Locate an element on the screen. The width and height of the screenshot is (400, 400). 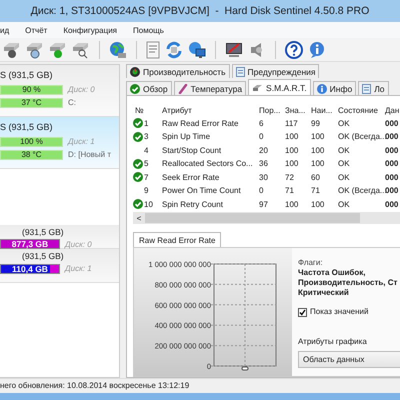
table-cell: 5 is located at coordinates (146, 163).